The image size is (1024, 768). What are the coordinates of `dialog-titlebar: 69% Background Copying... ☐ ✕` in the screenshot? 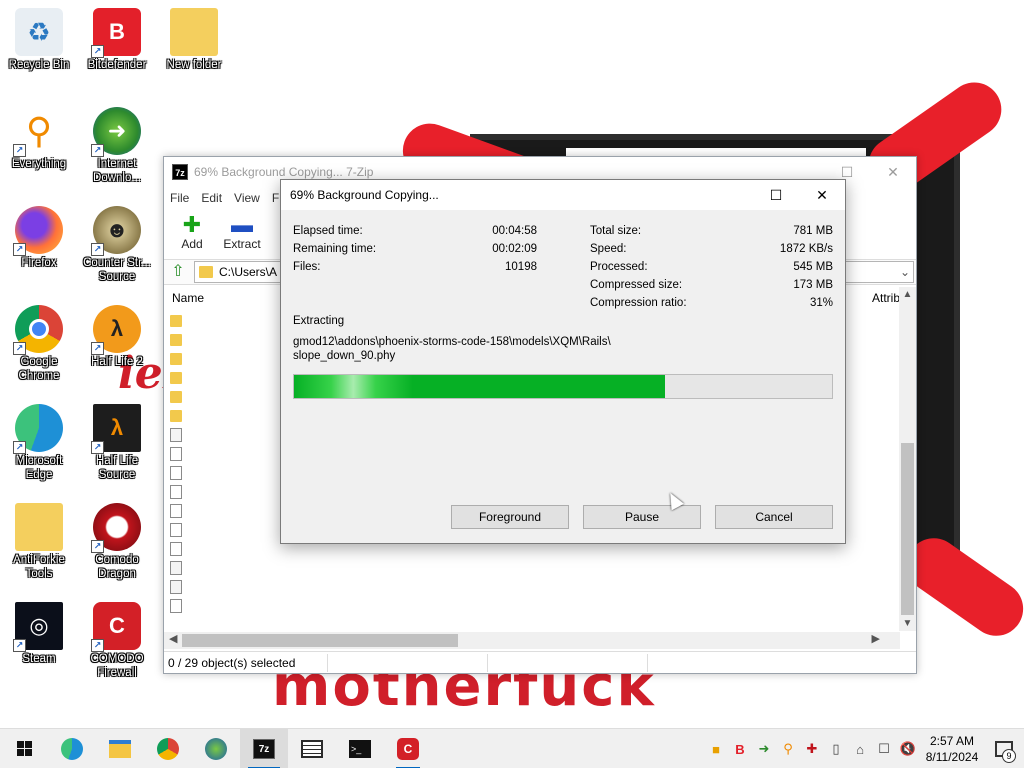 It's located at (563, 195).